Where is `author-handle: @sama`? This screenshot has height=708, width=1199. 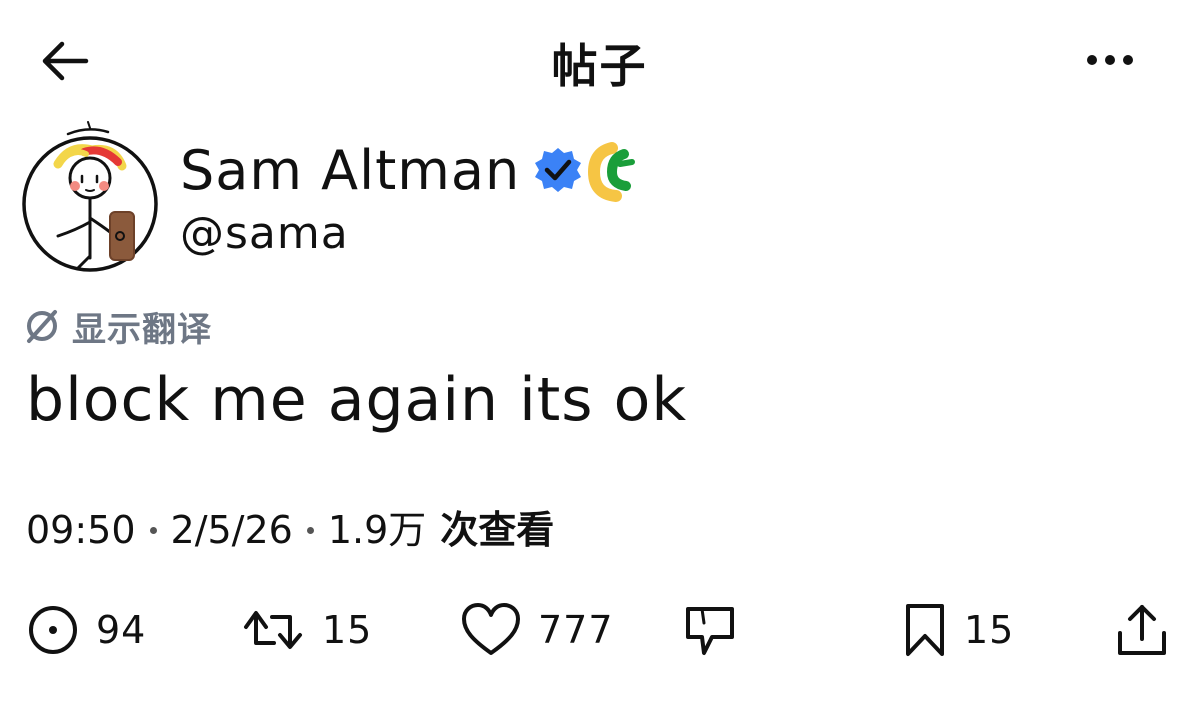
author-handle: @sama is located at coordinates (264, 234).